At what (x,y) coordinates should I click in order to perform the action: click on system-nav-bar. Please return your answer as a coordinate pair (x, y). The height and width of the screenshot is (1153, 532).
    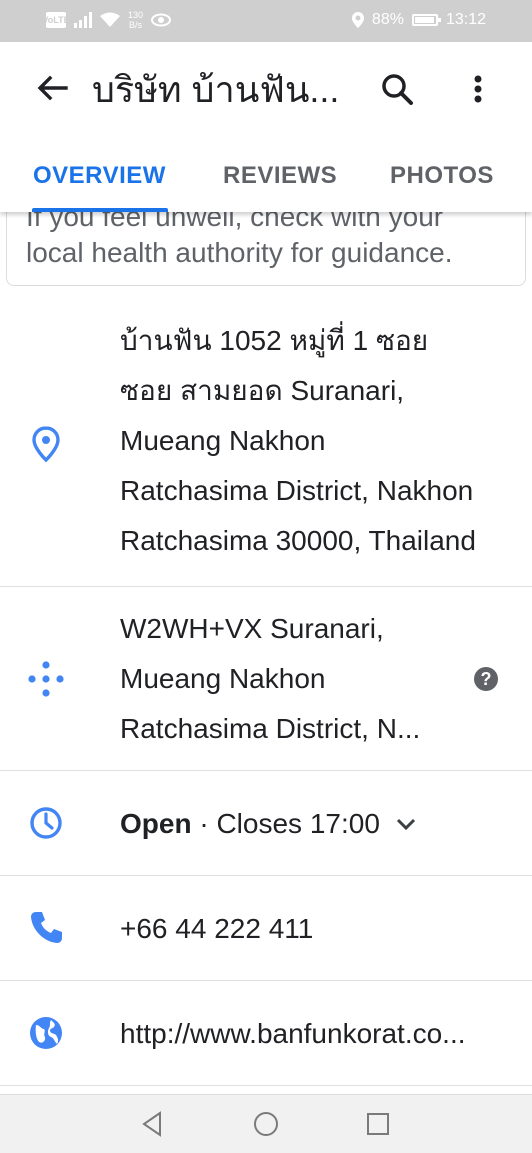
    Looking at the image, I should click on (266, 1123).